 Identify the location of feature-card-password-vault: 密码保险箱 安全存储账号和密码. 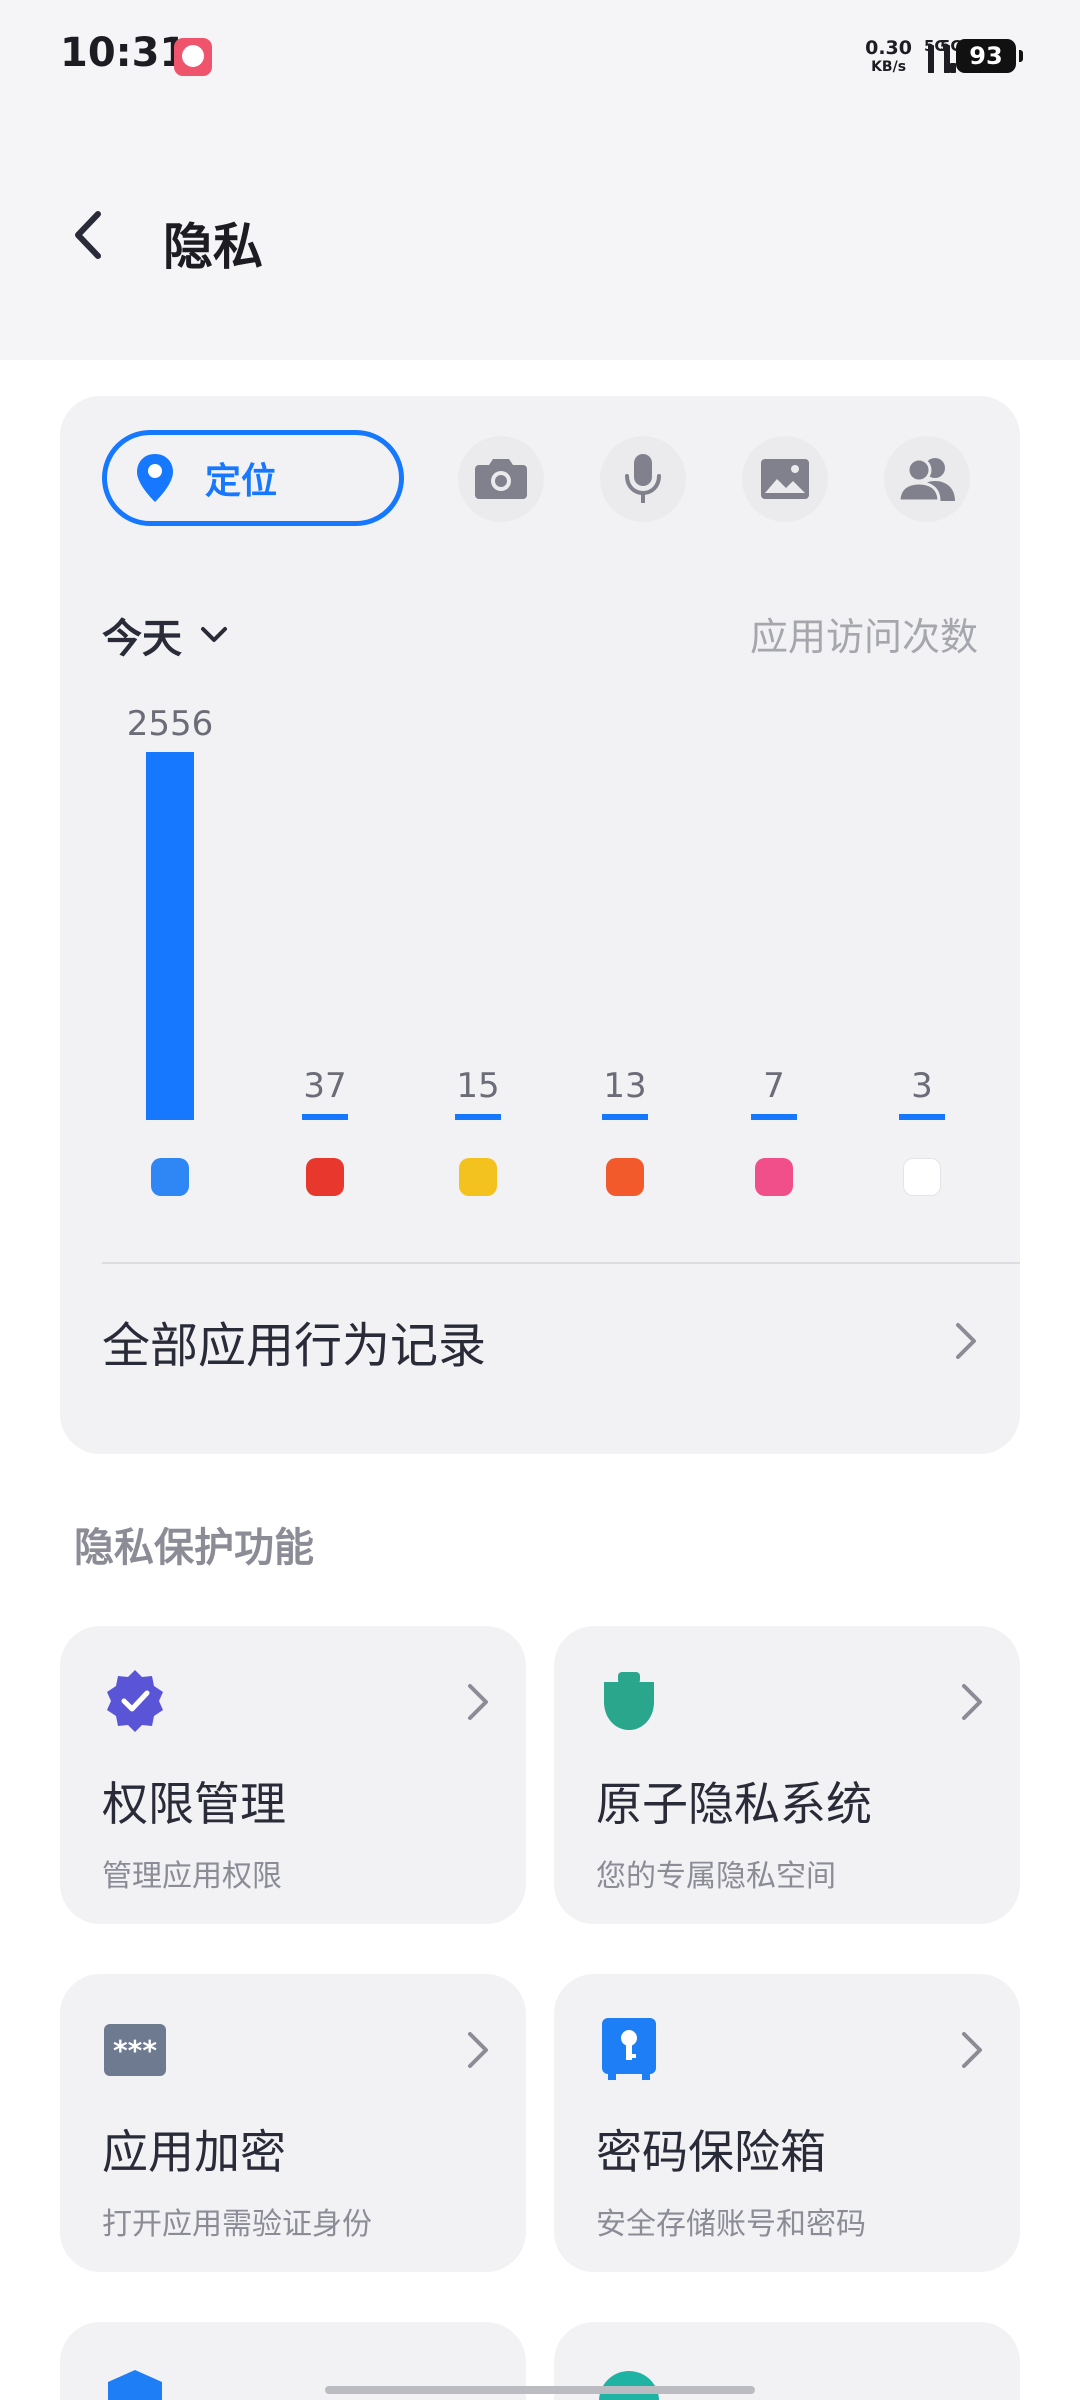
(787, 2123).